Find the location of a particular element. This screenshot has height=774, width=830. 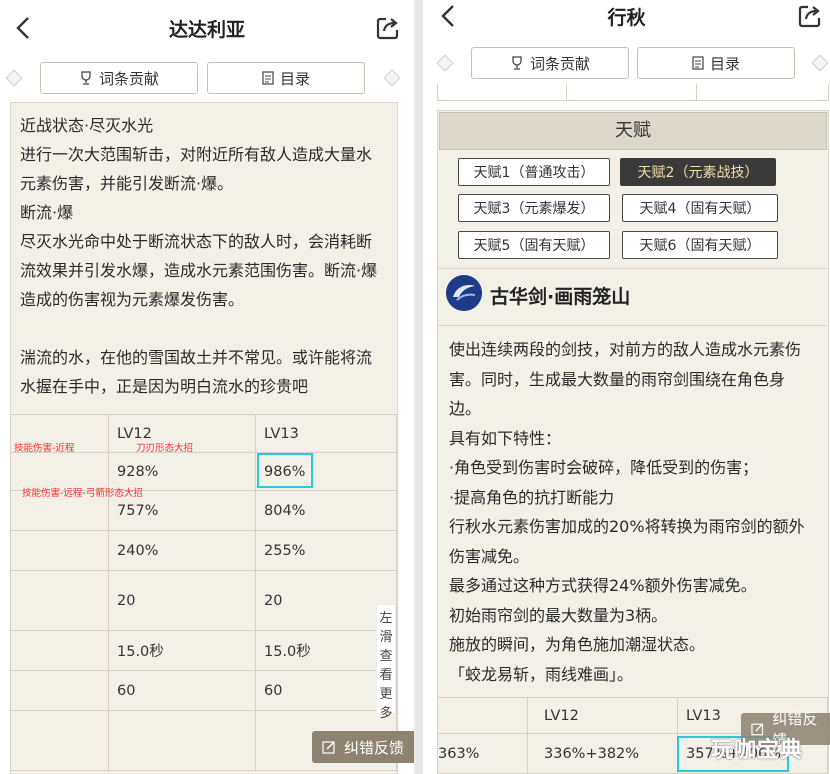

header-cell: LV13 is located at coordinates (326, 433).